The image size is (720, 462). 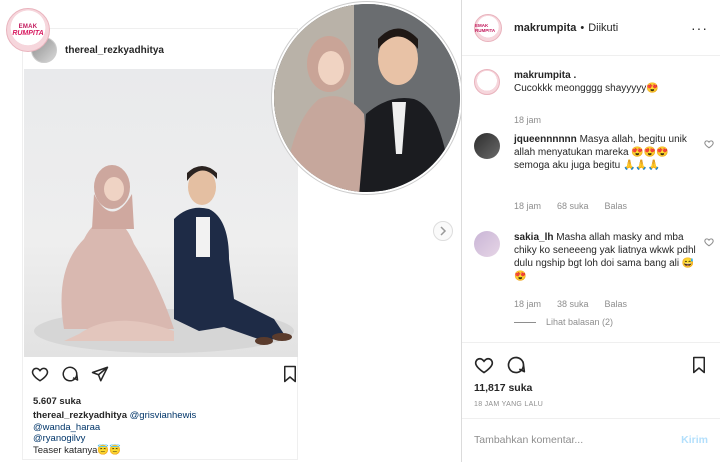 I want to click on post-header: EMAK RUMPITA makrumpita • Diikuti ···, so click(x=591, y=28).